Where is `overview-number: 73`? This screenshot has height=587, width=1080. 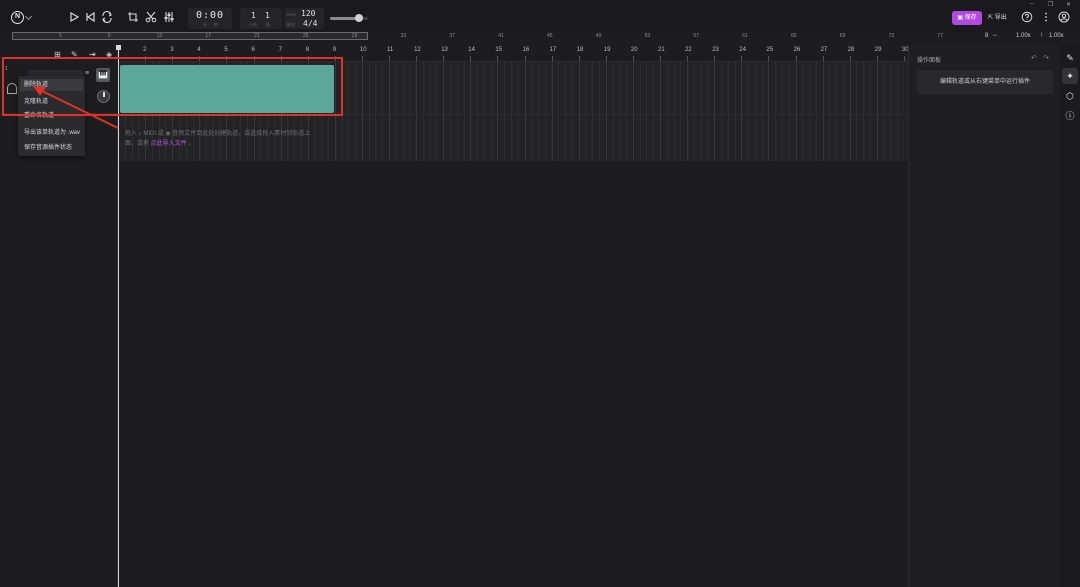 overview-number: 73 is located at coordinates (891, 36).